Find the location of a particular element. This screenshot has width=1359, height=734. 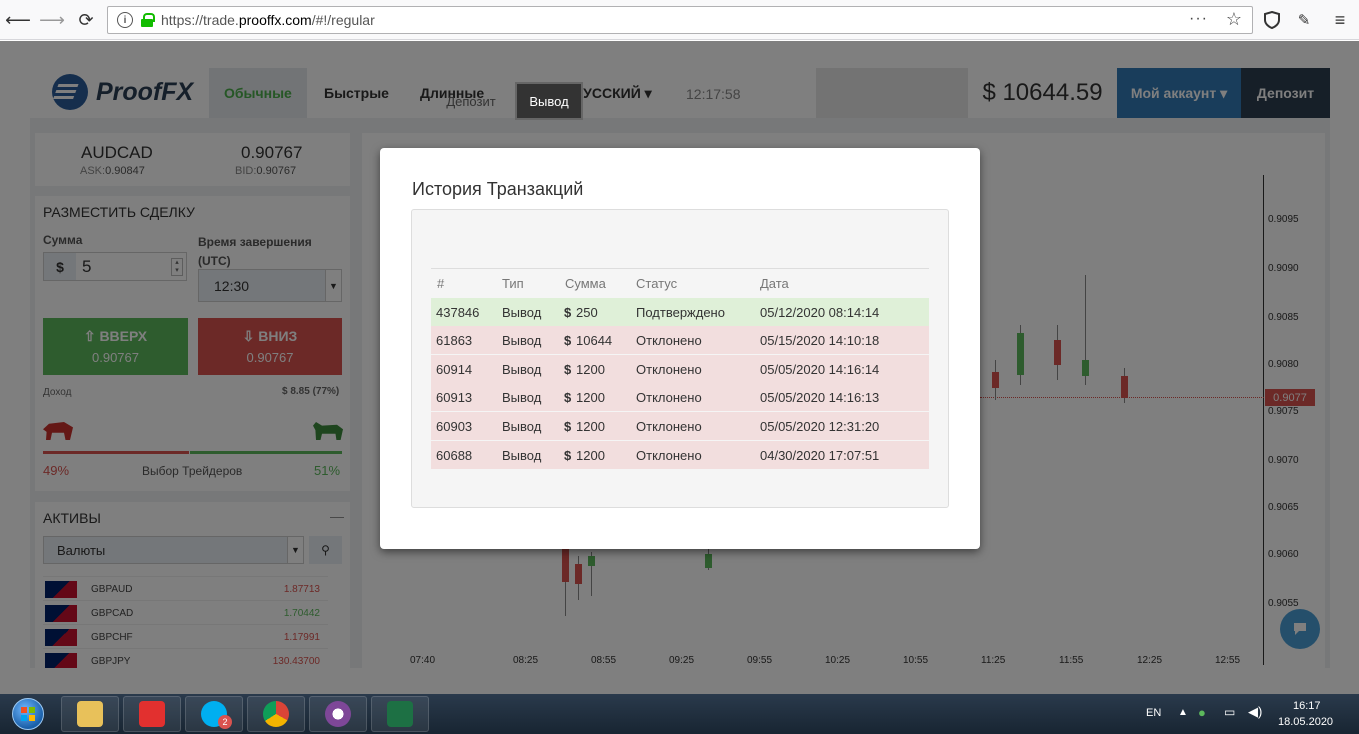

col-date: Дата is located at coordinates (774, 283).